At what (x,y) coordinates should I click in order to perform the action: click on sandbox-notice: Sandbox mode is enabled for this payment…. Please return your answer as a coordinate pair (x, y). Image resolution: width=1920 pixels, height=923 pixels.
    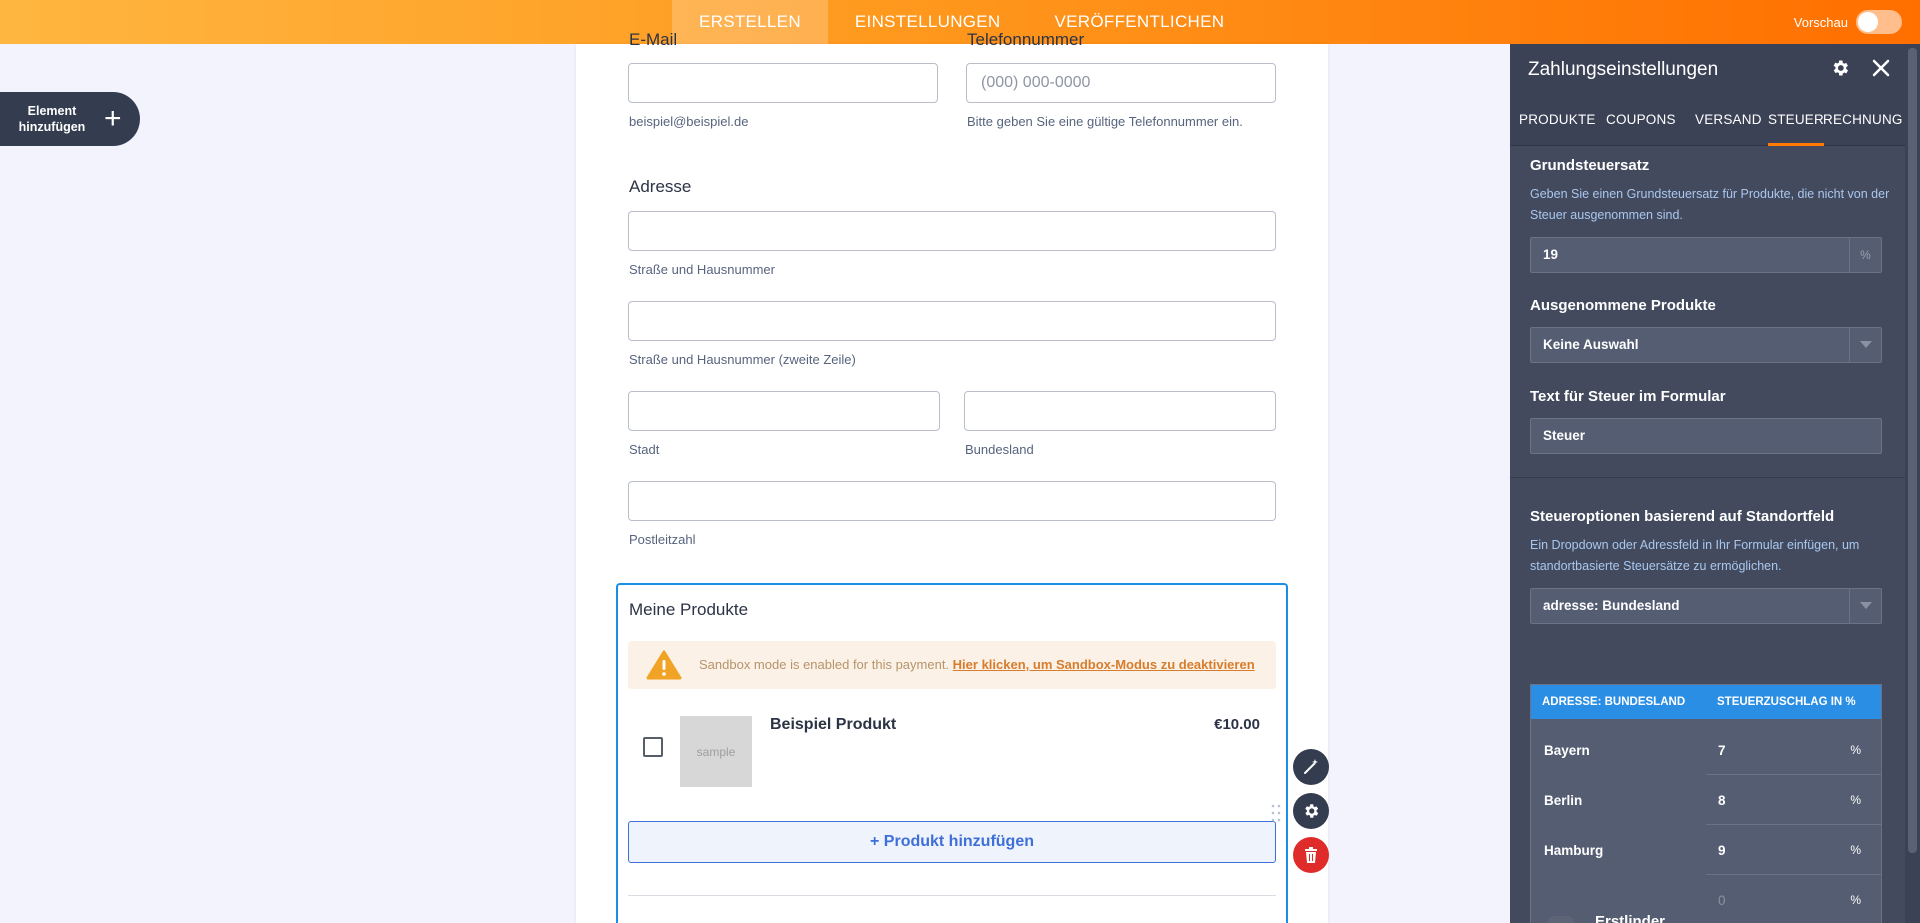
    Looking at the image, I should click on (952, 665).